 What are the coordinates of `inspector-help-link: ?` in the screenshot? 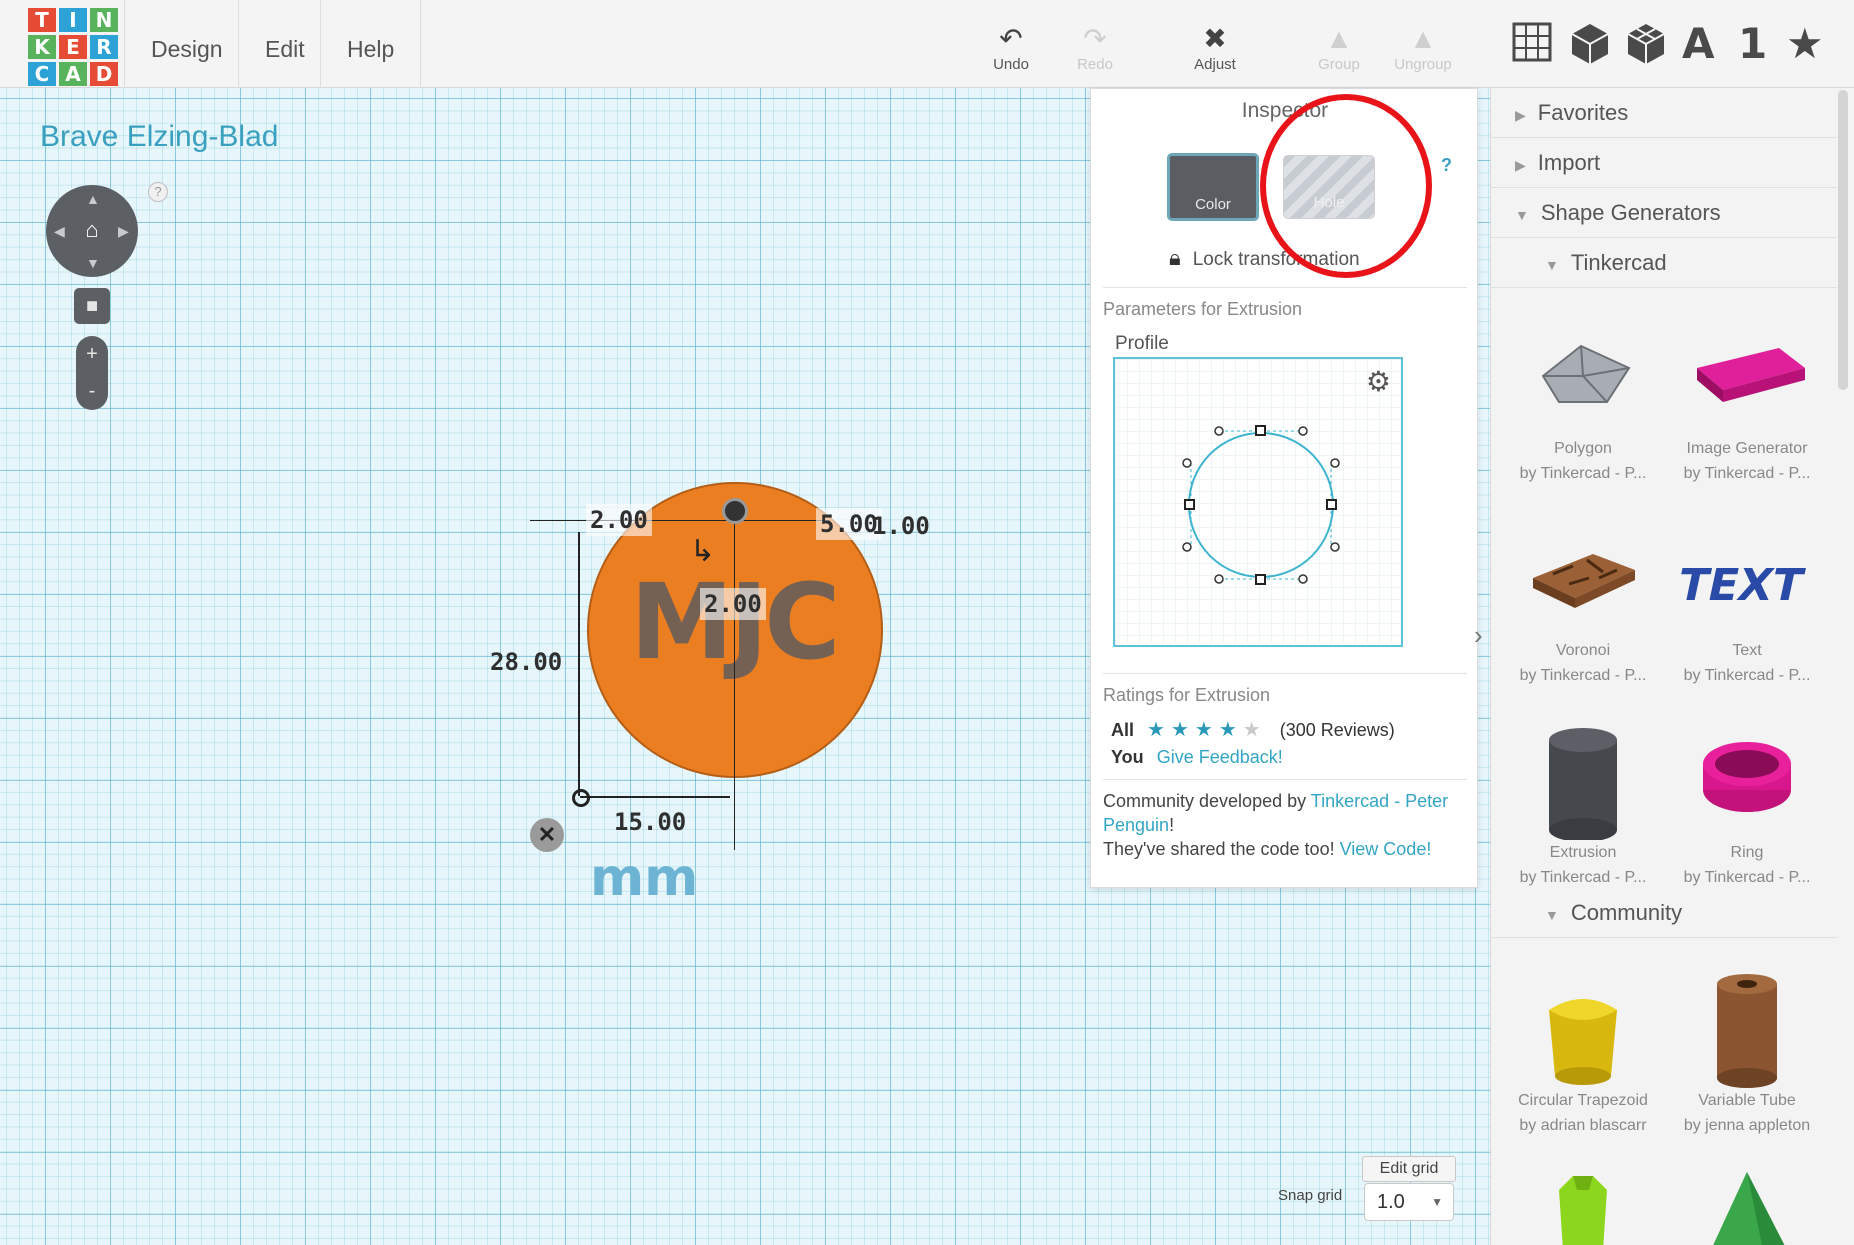 It's located at (1446, 165).